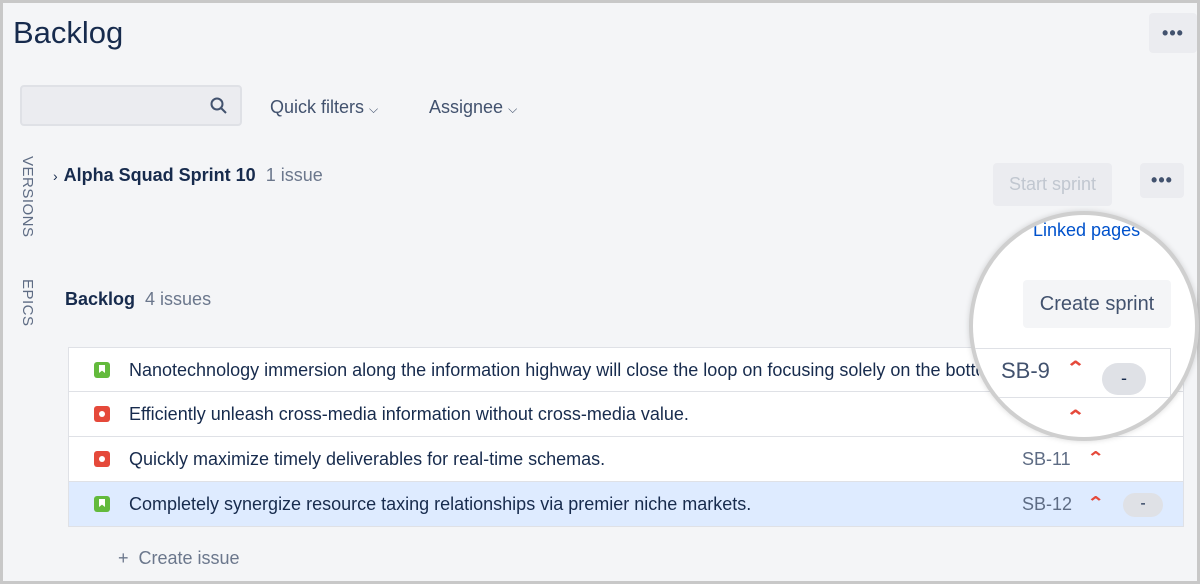  Describe the element at coordinates (27, 303) in the screenshot. I see `epics-tab: EPICS` at that location.